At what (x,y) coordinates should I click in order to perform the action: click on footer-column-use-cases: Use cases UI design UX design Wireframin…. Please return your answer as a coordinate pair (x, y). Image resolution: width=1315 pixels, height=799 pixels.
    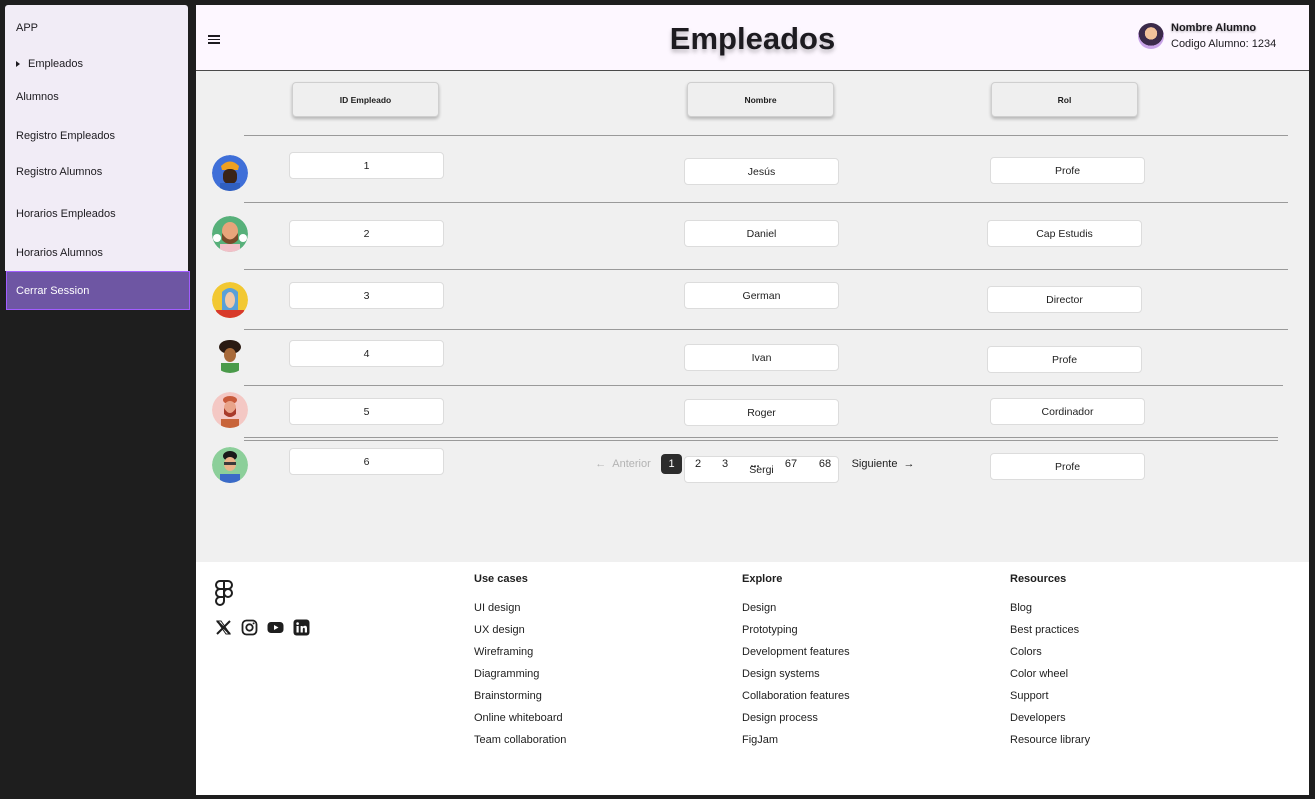
    Looking at the image, I should click on (520, 664).